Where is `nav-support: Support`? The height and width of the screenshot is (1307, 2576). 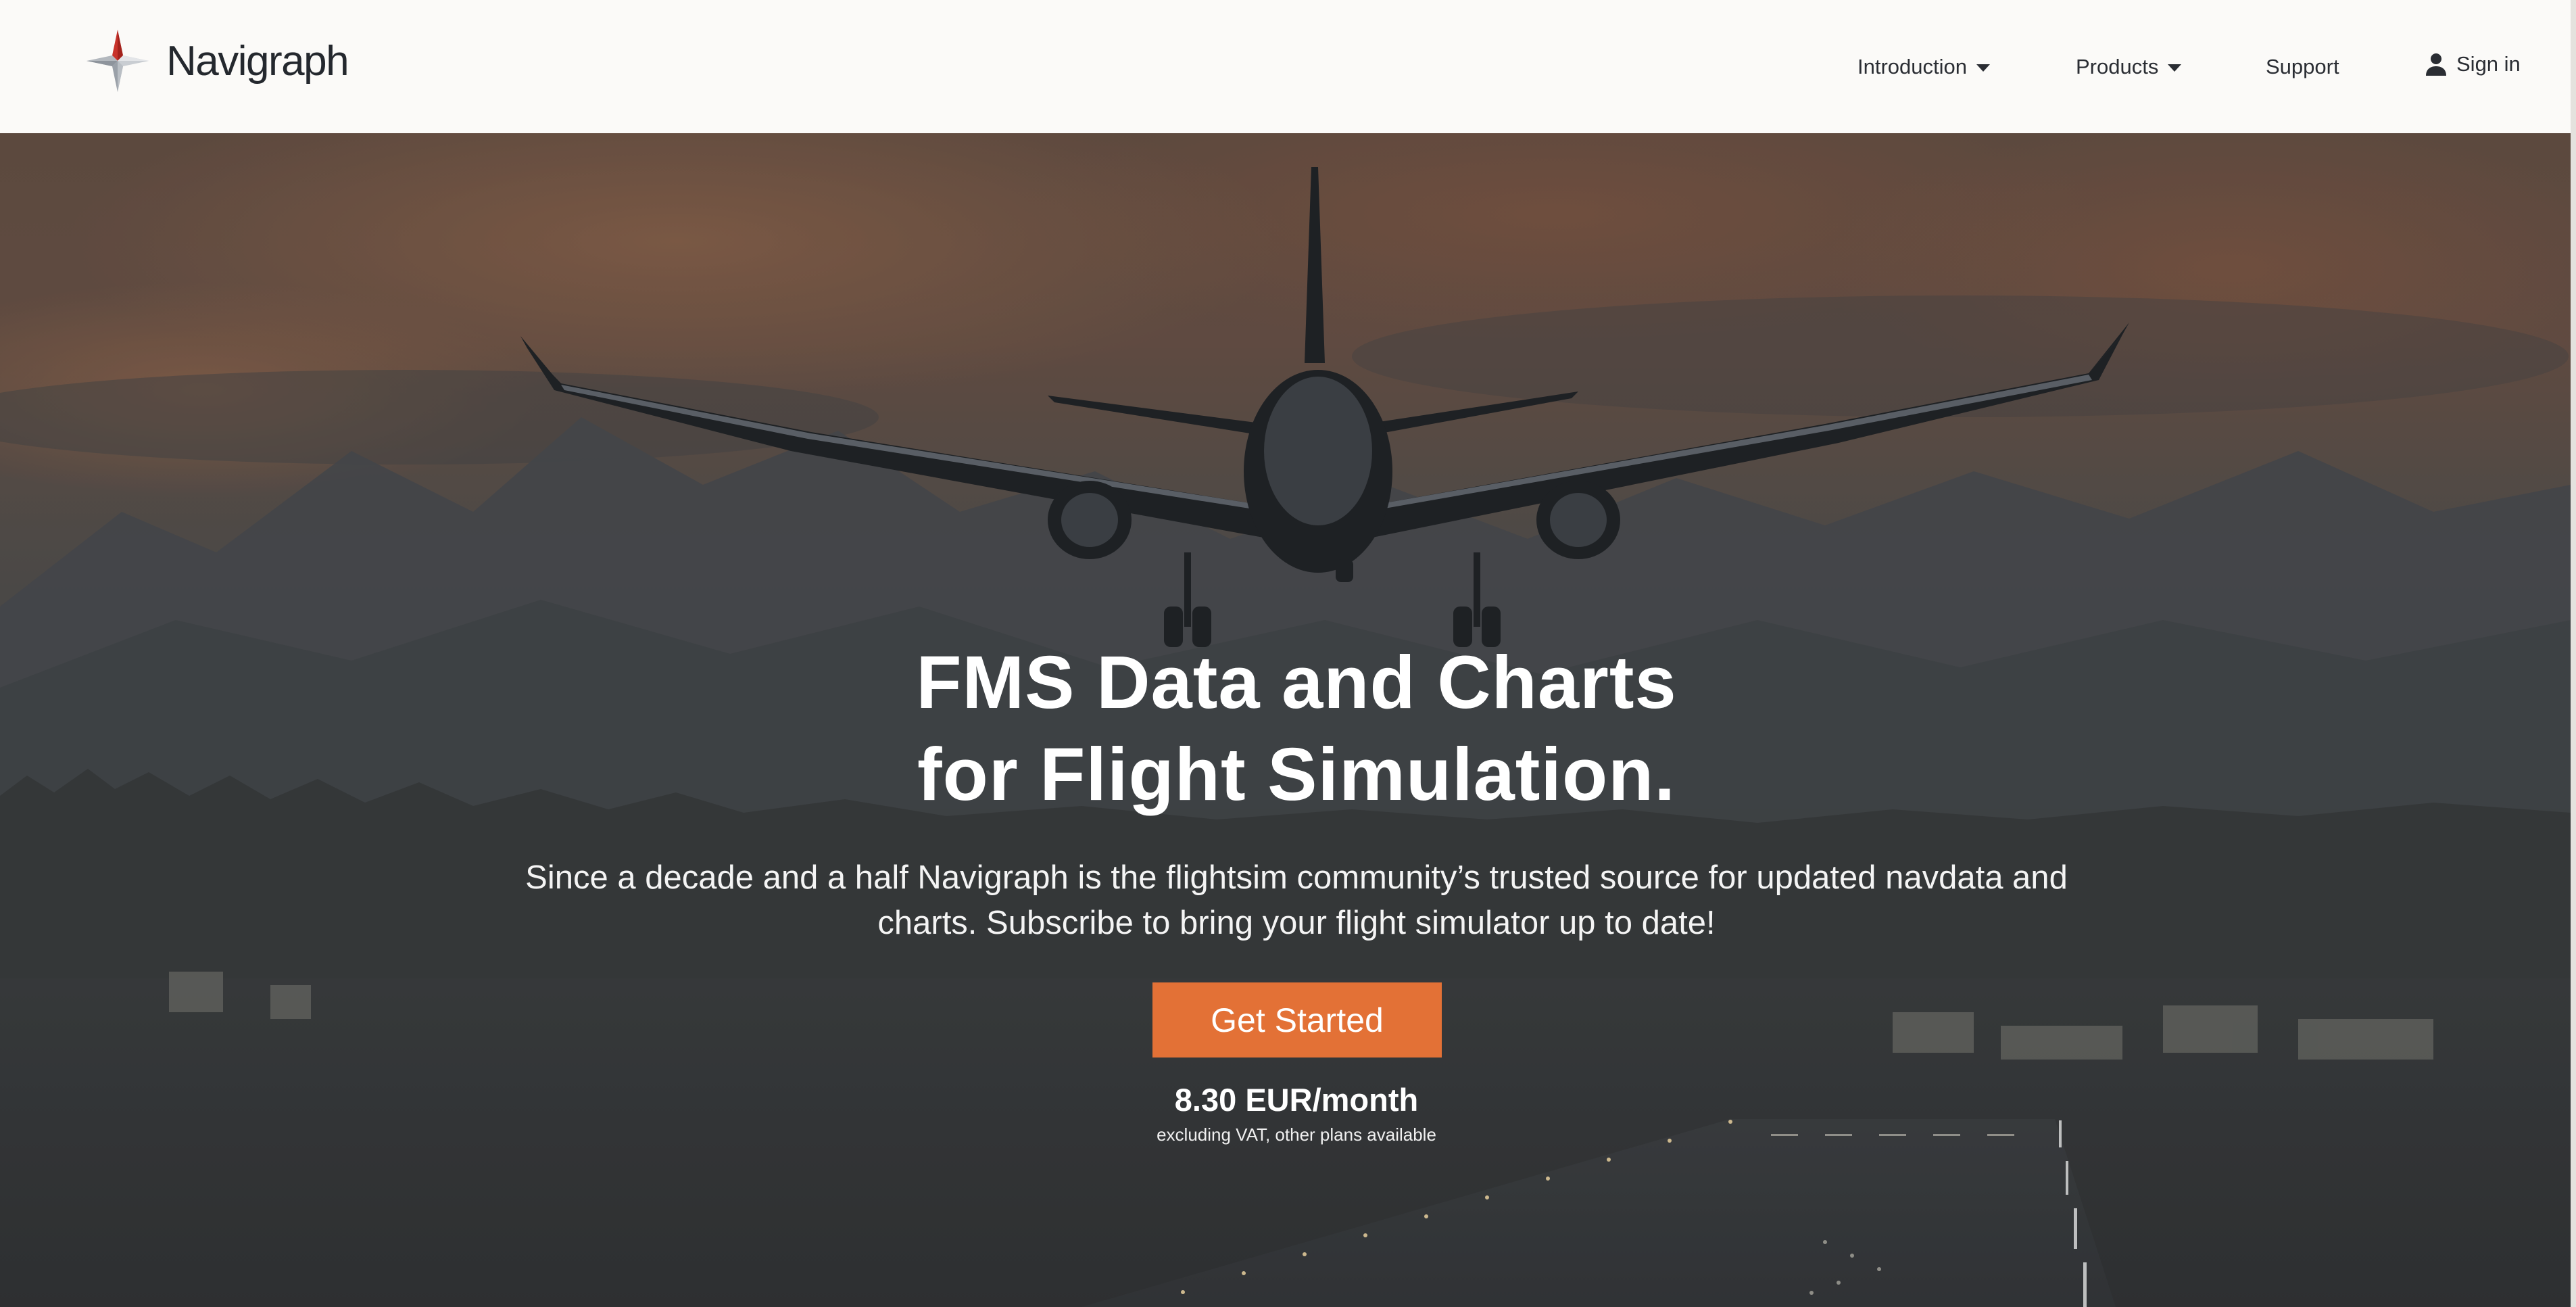
nav-support: Support is located at coordinates (2302, 66).